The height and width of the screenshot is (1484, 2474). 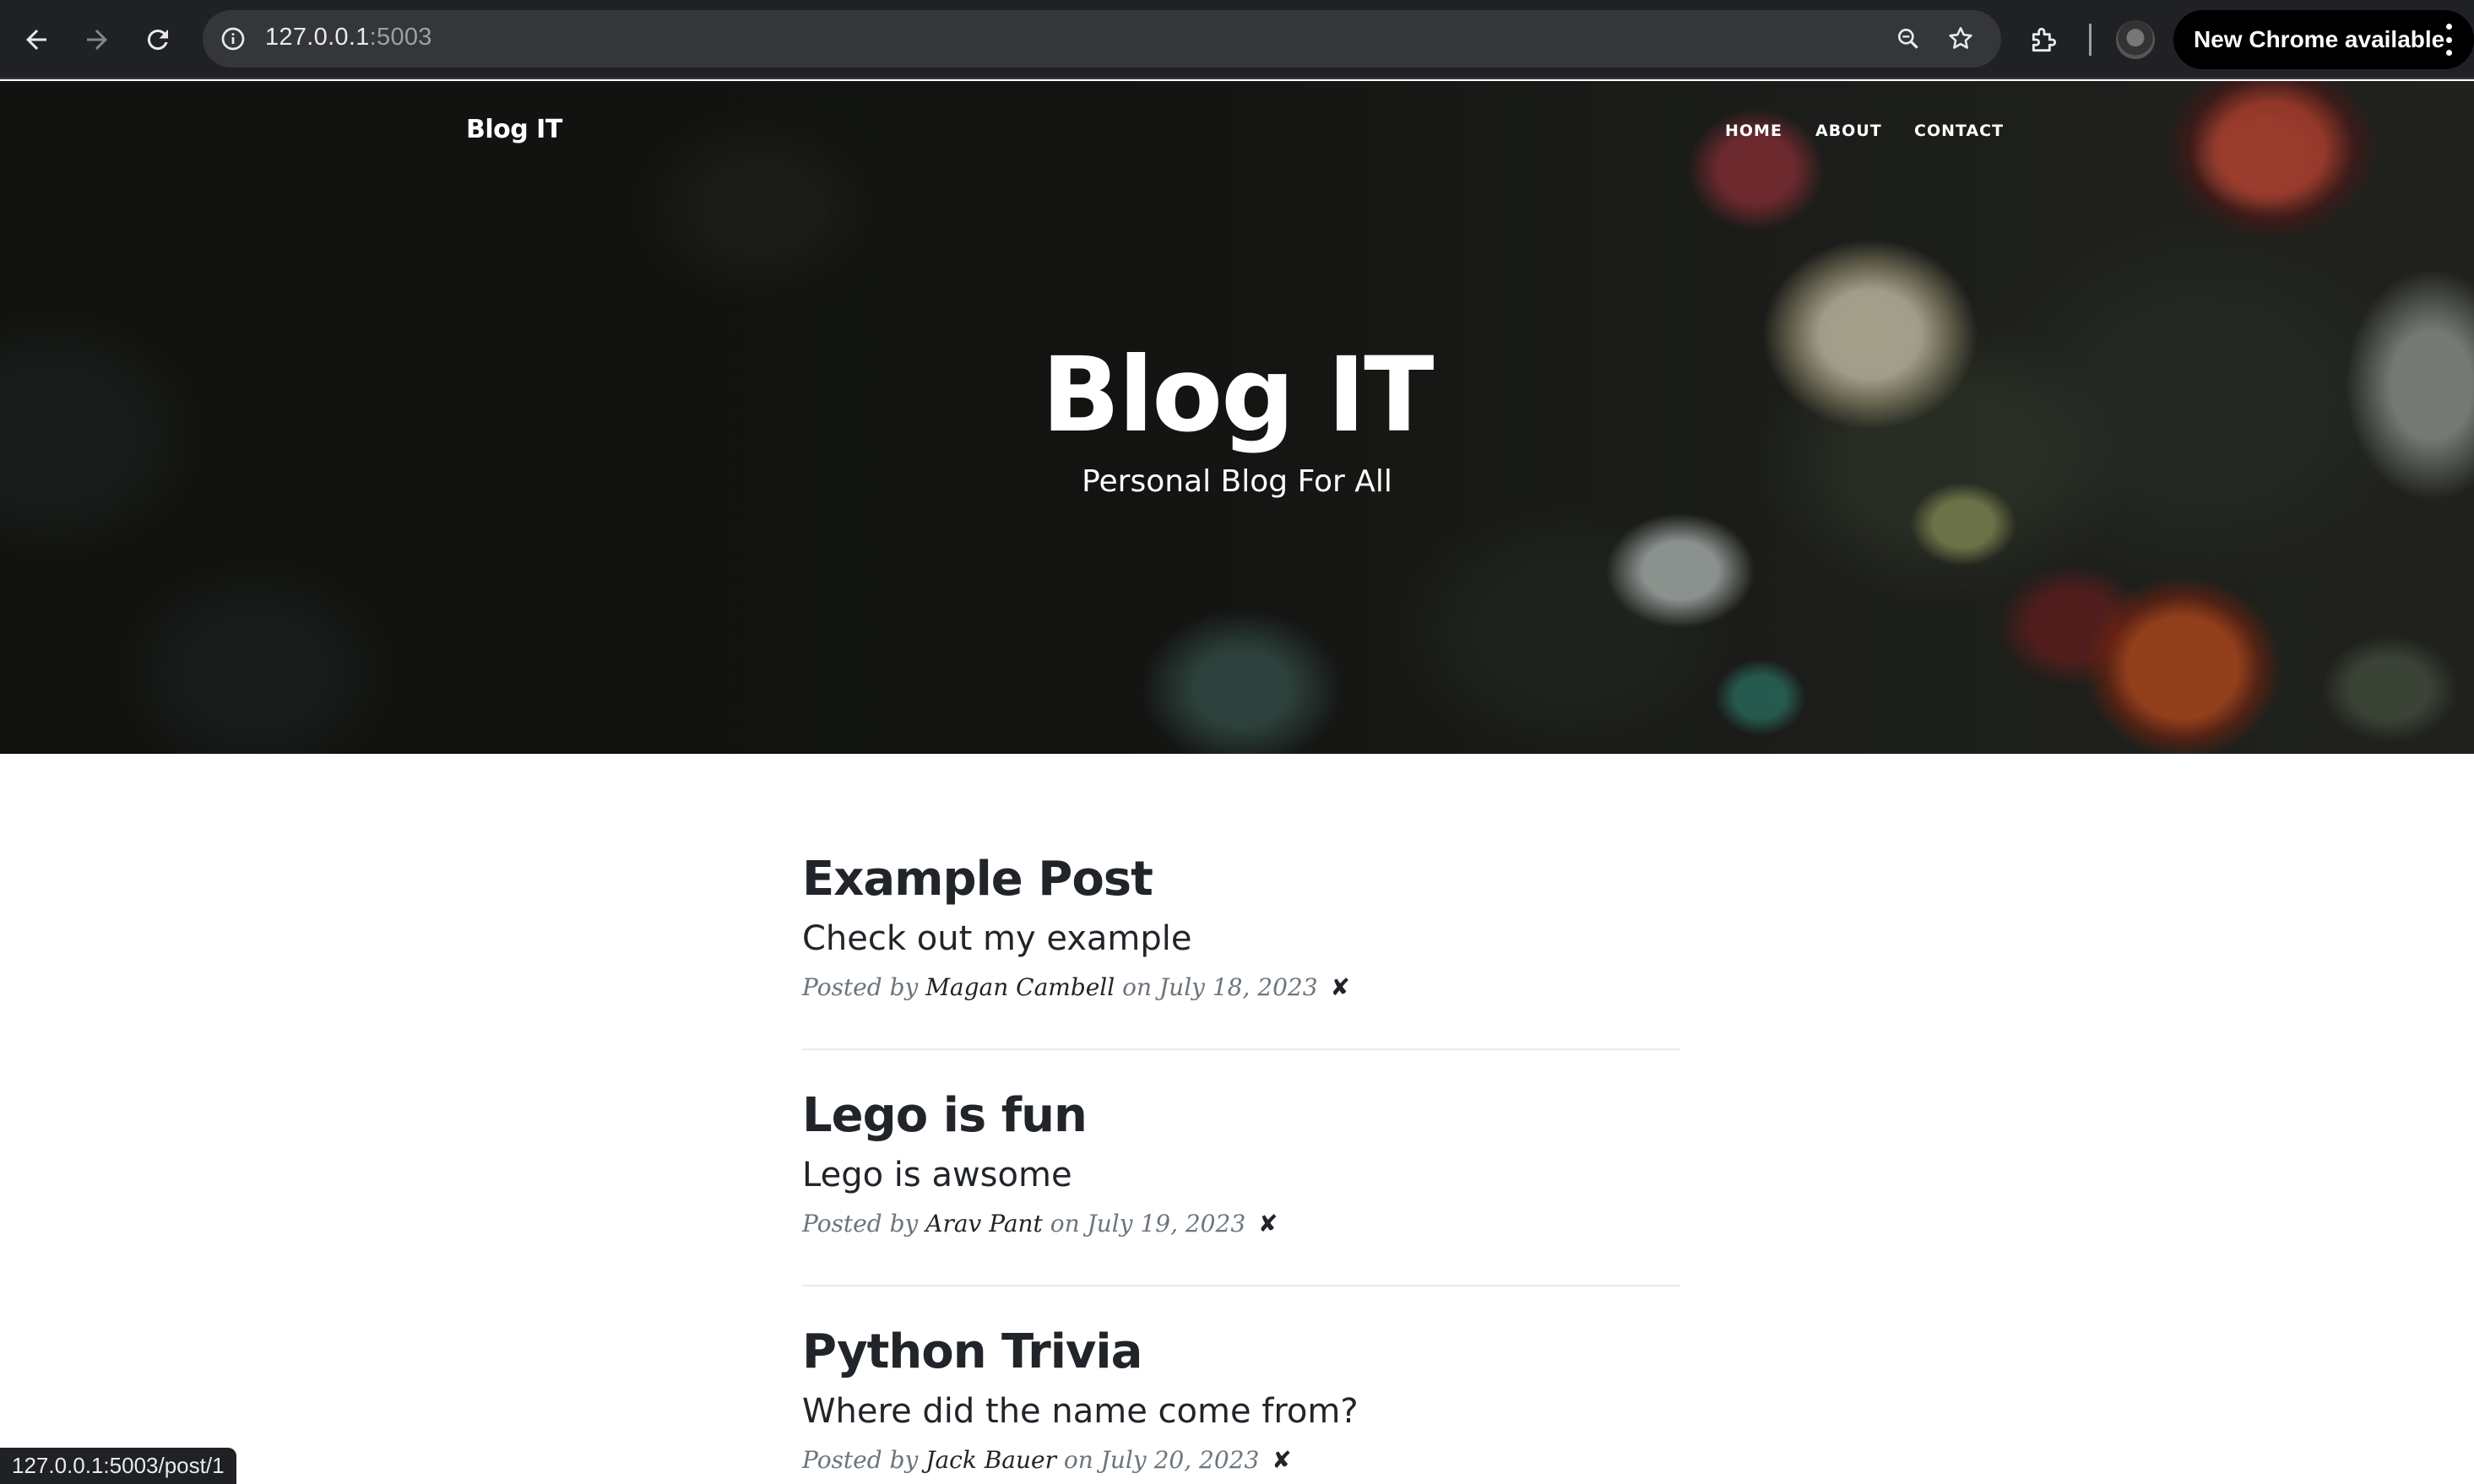 I want to click on reload-icon, so click(x=158, y=40).